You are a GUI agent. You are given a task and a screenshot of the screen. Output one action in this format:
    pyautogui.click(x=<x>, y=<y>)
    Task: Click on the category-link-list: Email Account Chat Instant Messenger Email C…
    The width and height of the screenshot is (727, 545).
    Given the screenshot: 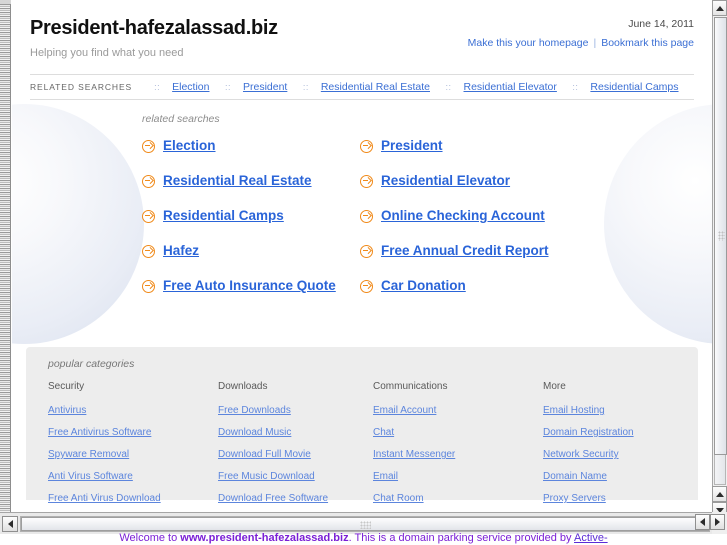 What is the action you would take?
    pyautogui.click(x=458, y=454)
    